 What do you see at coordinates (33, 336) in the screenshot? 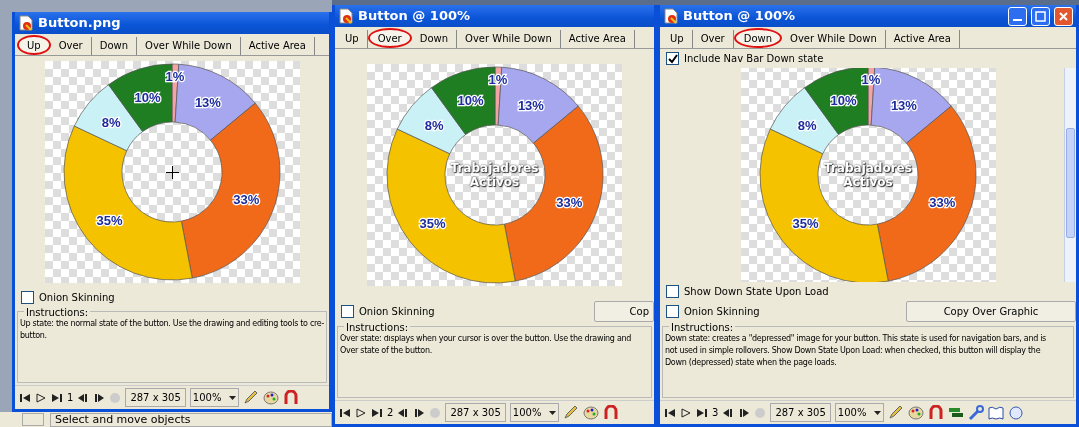
I see `instruction-text: button.` at bounding box center [33, 336].